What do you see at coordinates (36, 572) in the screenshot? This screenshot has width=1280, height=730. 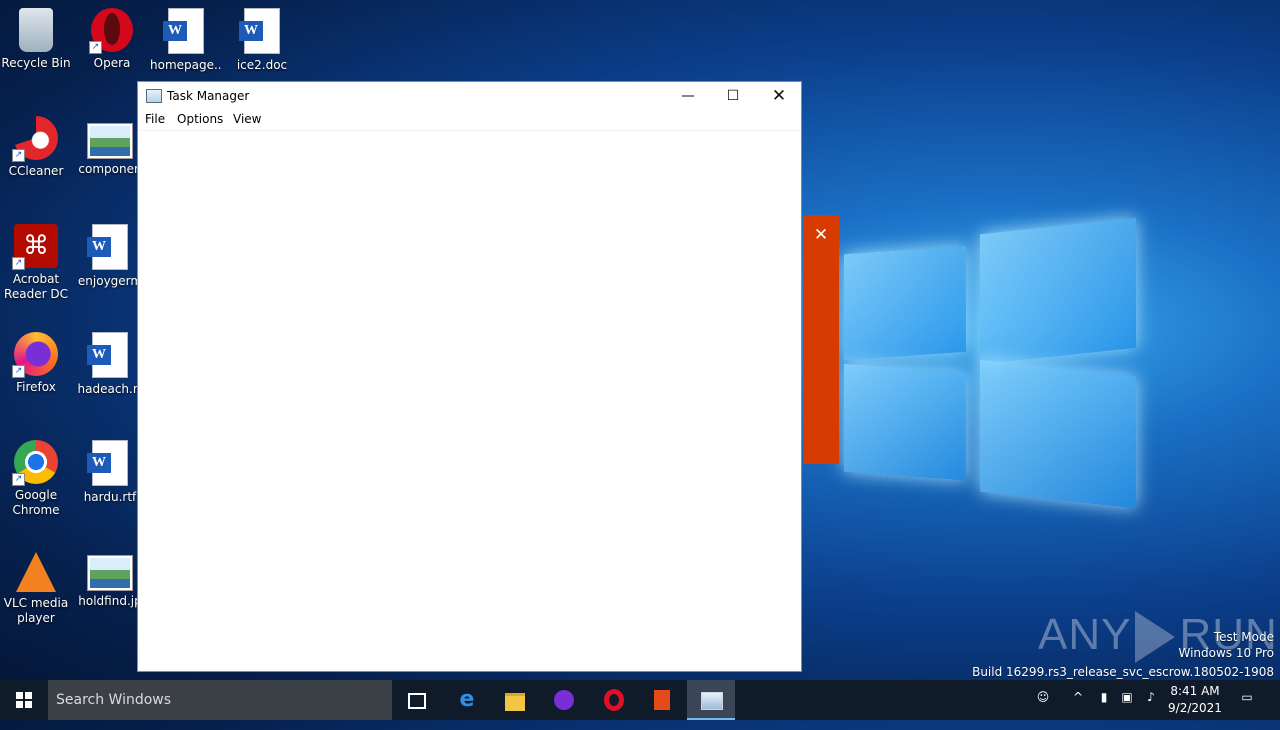 I see `vlc-icon` at bounding box center [36, 572].